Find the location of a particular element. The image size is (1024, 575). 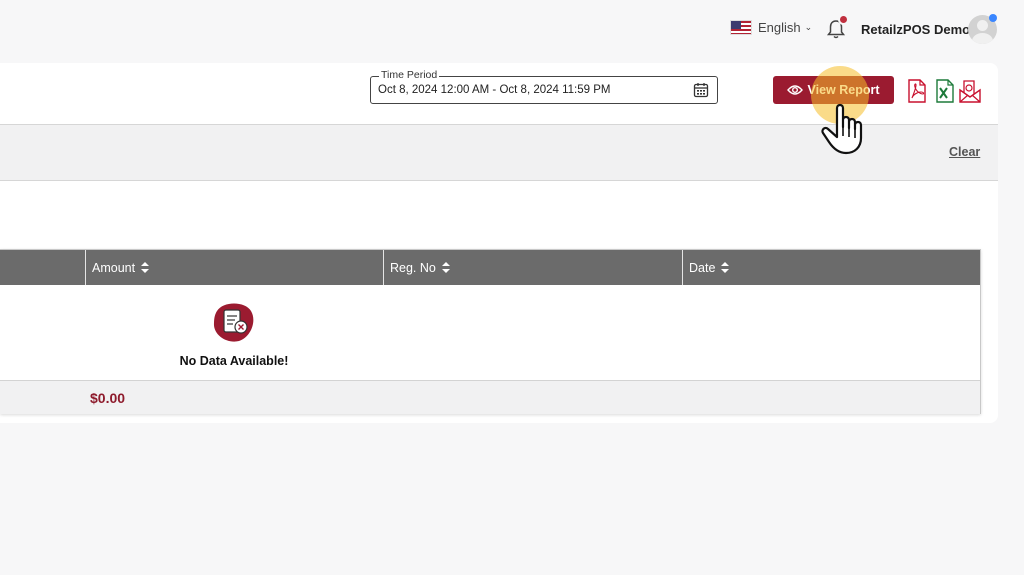

column-header-amount: Amount is located at coordinates (234, 267).